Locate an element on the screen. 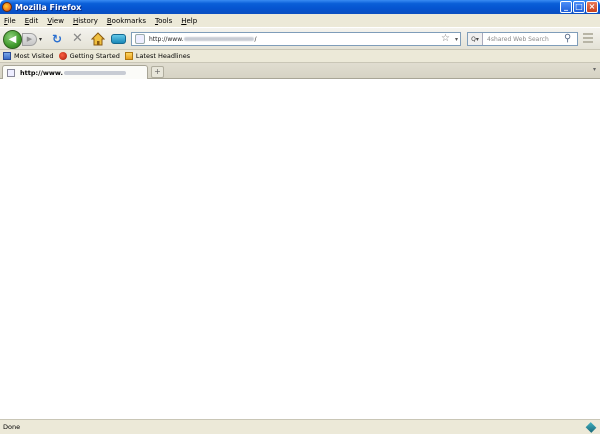  stop-button: ✕ is located at coordinates (77, 38).